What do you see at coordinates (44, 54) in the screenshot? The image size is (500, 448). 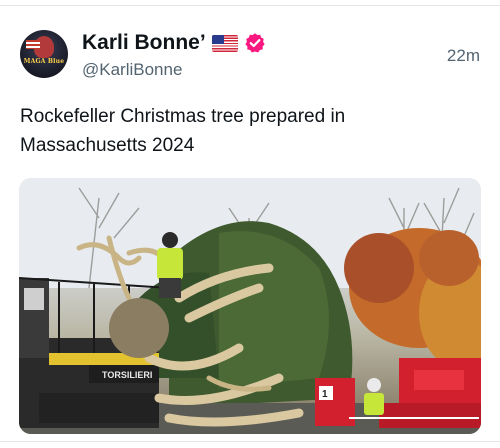 I see `avatar: MAGA Blue` at bounding box center [44, 54].